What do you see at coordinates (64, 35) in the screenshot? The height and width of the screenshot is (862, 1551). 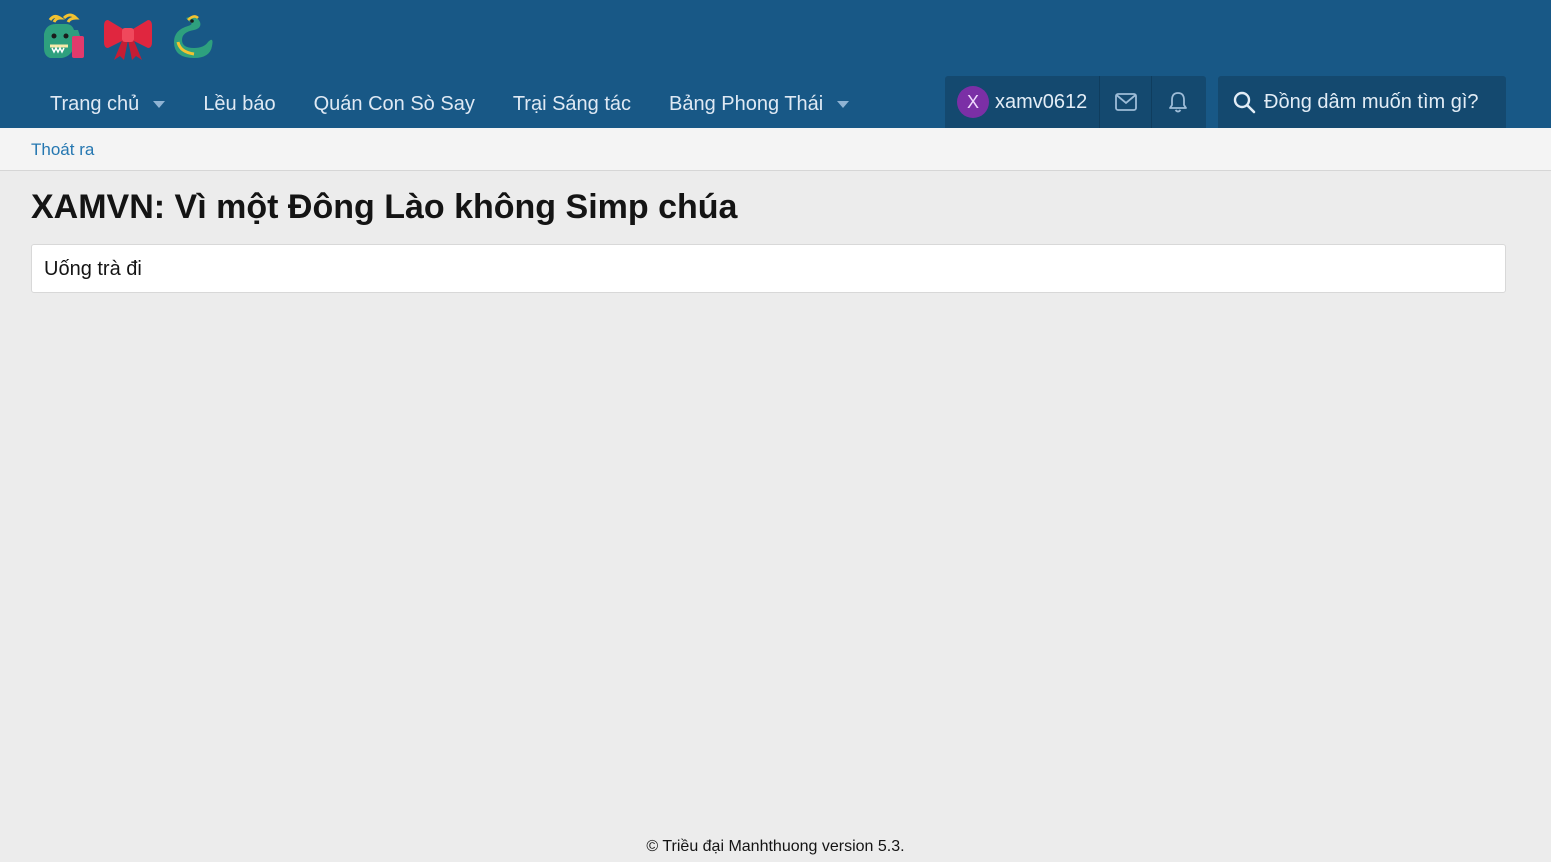 I see `dragon-icon` at bounding box center [64, 35].